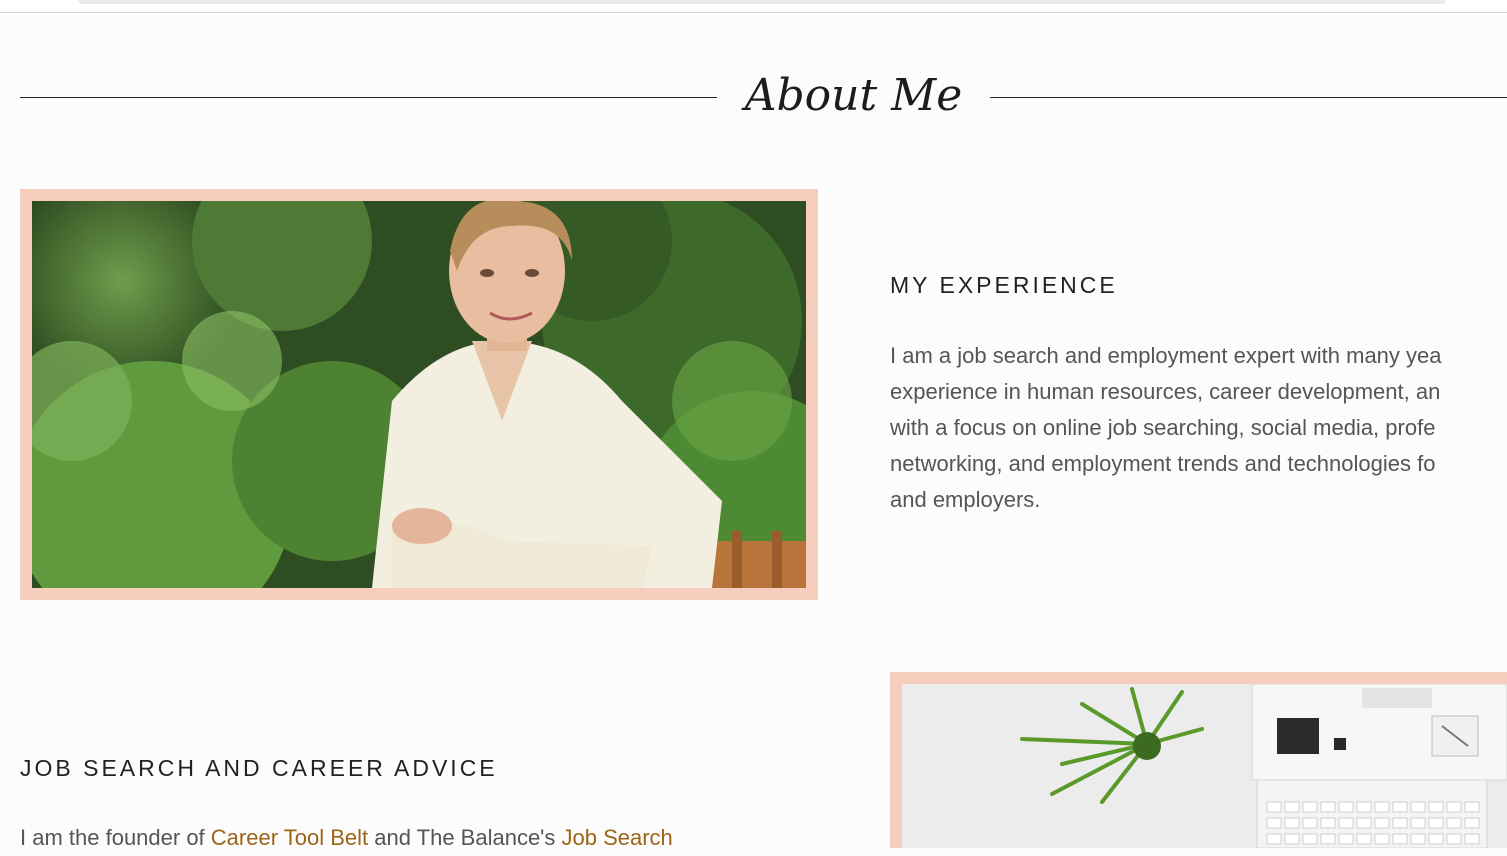 This screenshot has width=1507, height=856. I want to click on page-title: About Me, so click(853, 95).